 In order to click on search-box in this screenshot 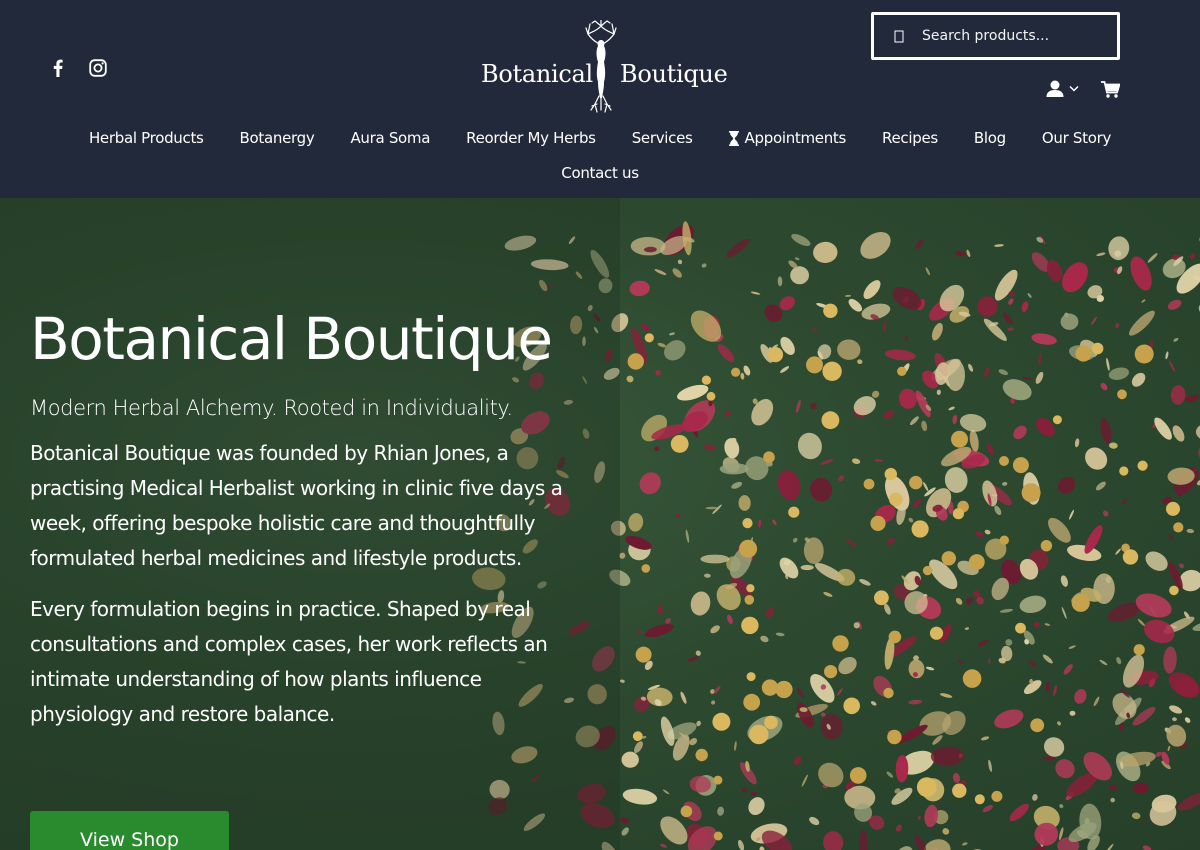, I will do `click(995, 36)`.